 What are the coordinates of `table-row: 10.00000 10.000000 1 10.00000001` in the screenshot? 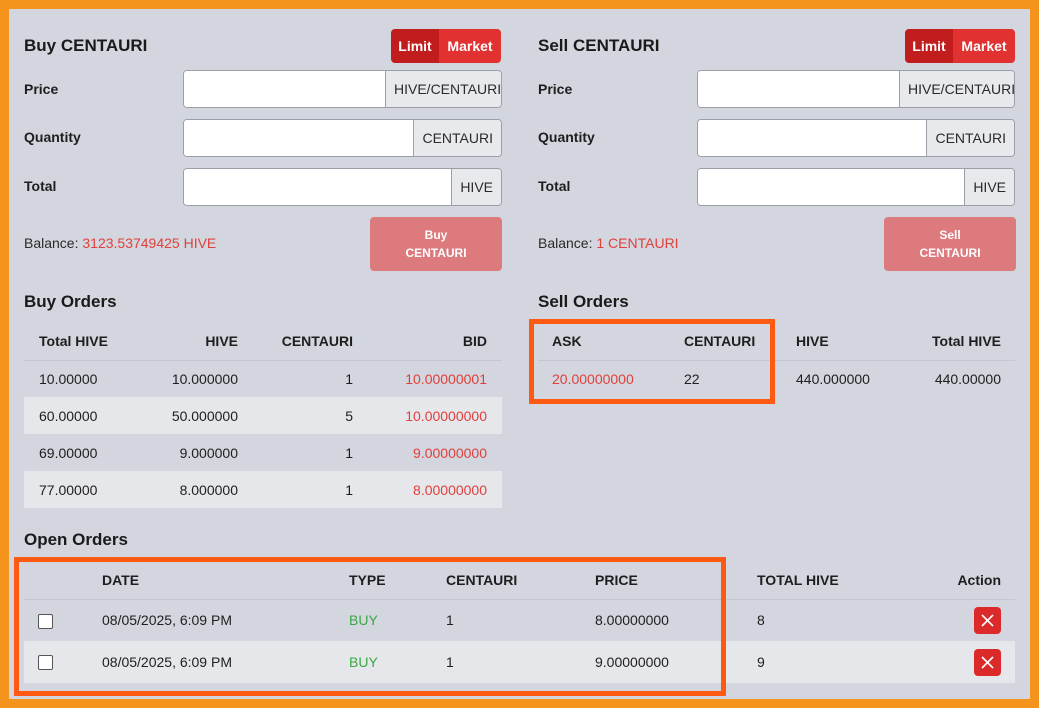 It's located at (263, 378).